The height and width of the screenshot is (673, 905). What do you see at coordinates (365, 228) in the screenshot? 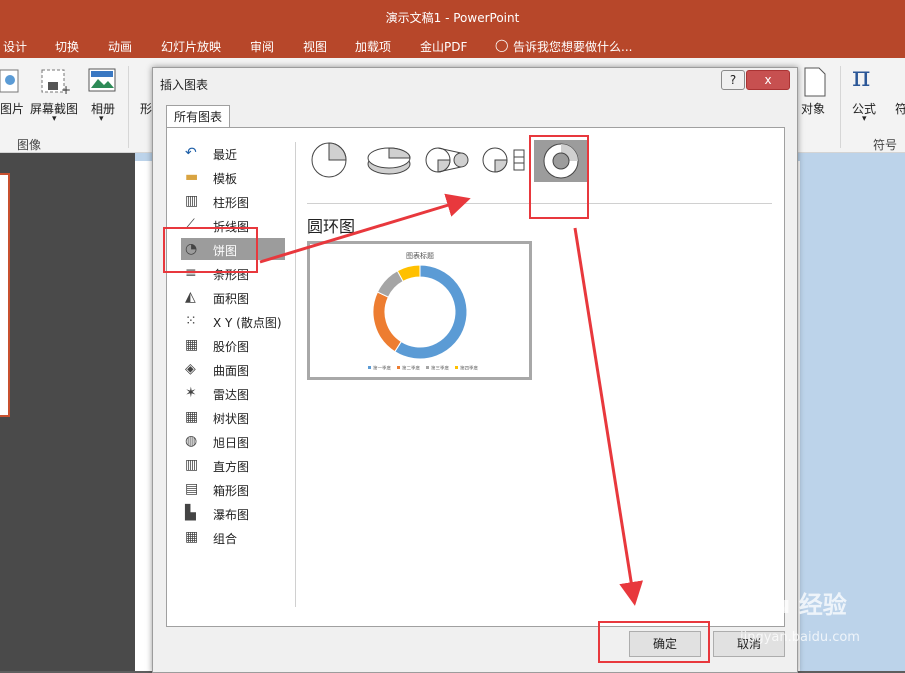
I see `arrow-to-subtype` at bounding box center [365, 228].